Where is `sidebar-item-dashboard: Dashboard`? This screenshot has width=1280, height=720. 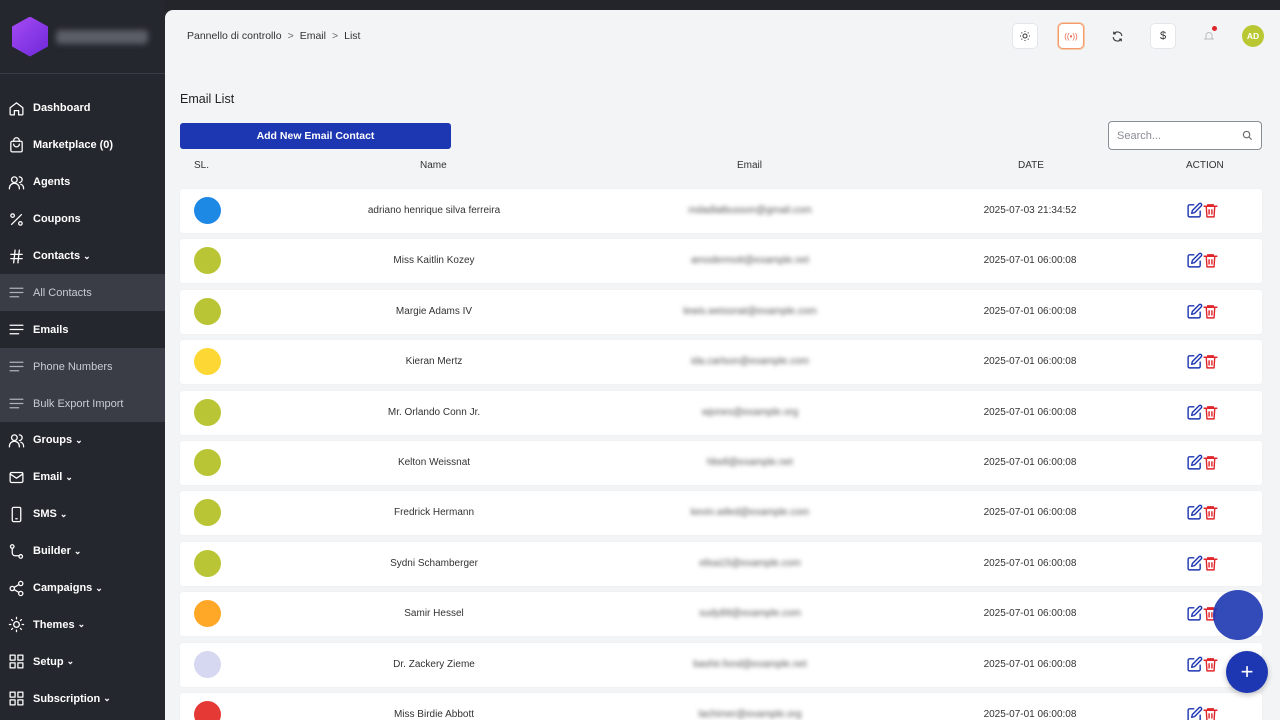
sidebar-item-dashboard: Dashboard is located at coordinates (82, 108).